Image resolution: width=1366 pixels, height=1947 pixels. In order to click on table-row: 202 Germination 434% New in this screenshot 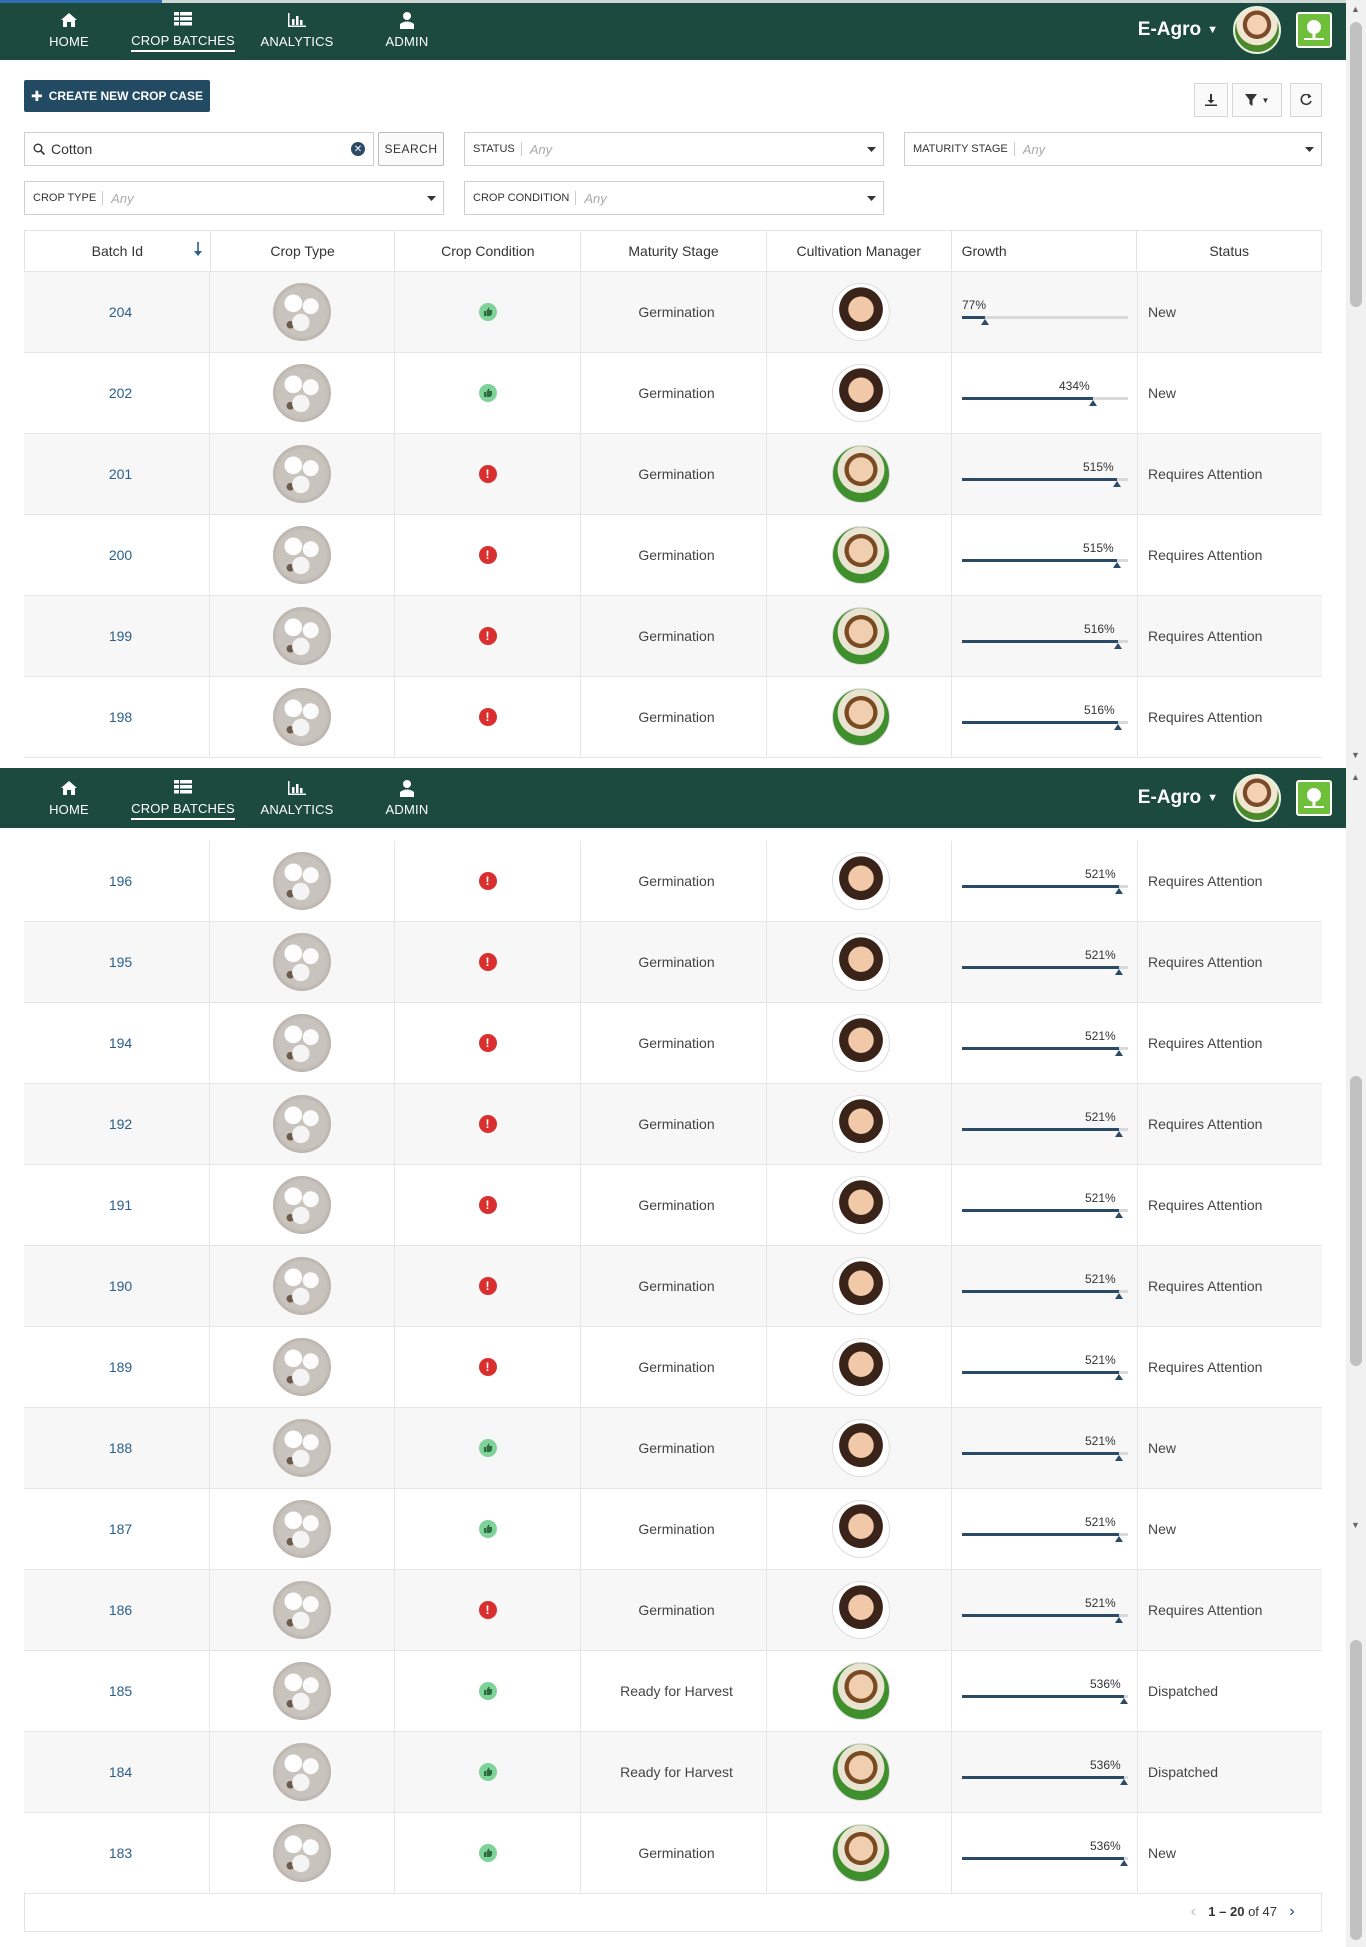, I will do `click(673, 393)`.